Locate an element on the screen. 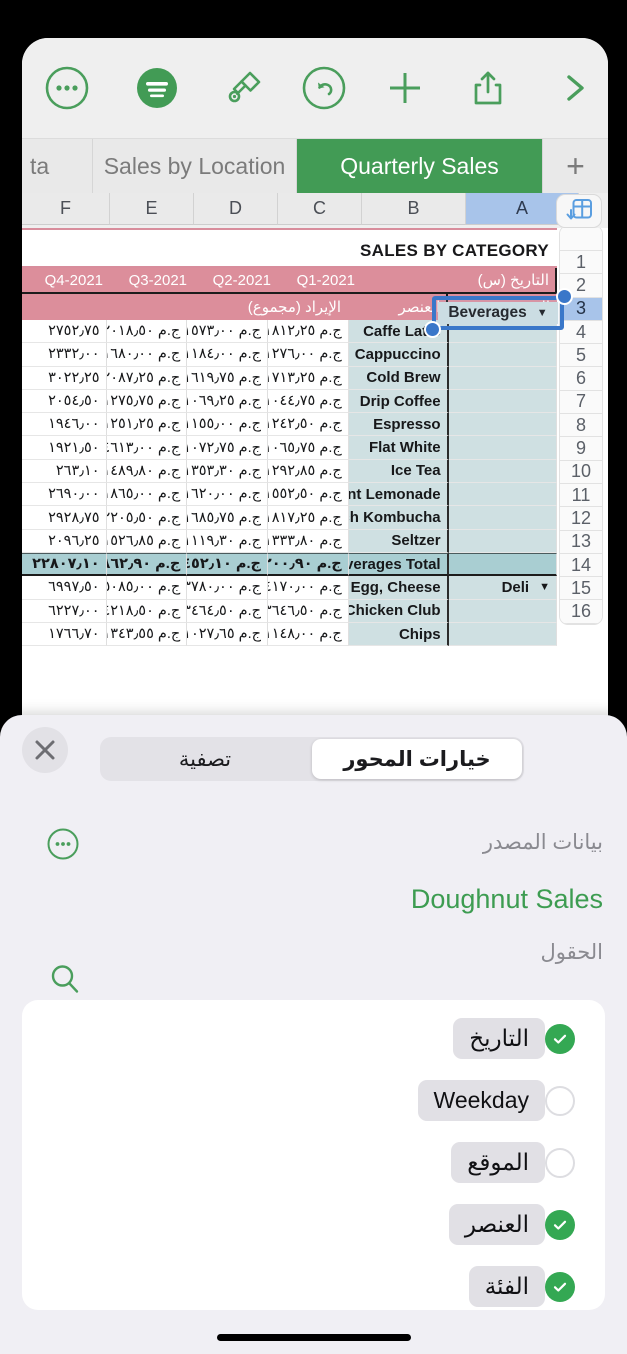 The height and width of the screenshot is (1354, 627). close-panel-button is located at coordinates (45, 750).